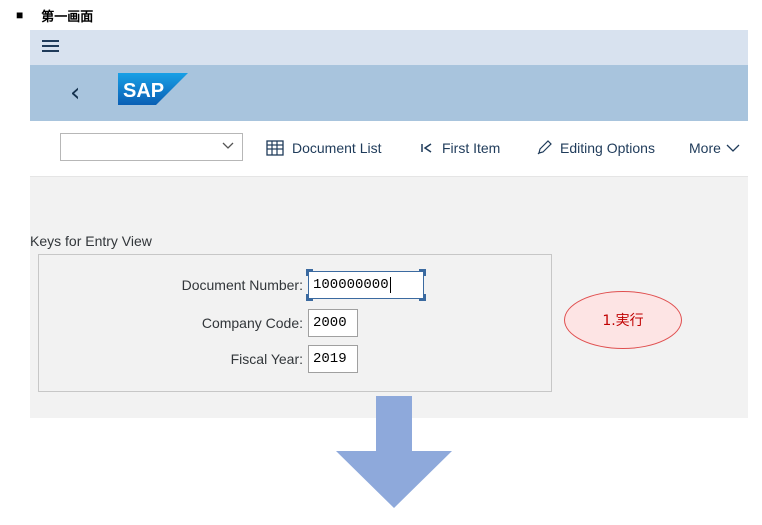  I want to click on fiscal-year-value: 2019, so click(330, 359).